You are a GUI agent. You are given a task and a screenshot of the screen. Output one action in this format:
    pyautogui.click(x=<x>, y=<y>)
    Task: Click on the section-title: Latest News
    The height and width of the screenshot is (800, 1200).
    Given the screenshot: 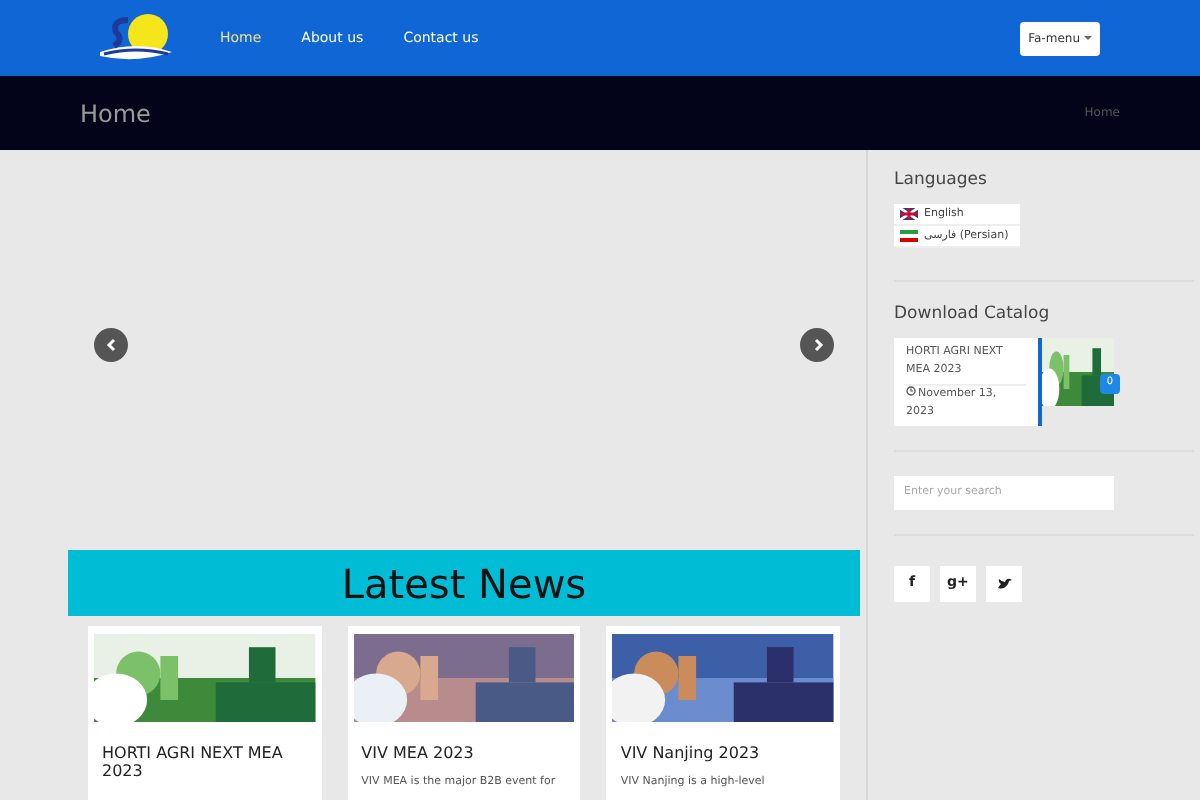 What is the action you would take?
    pyautogui.click(x=464, y=584)
    